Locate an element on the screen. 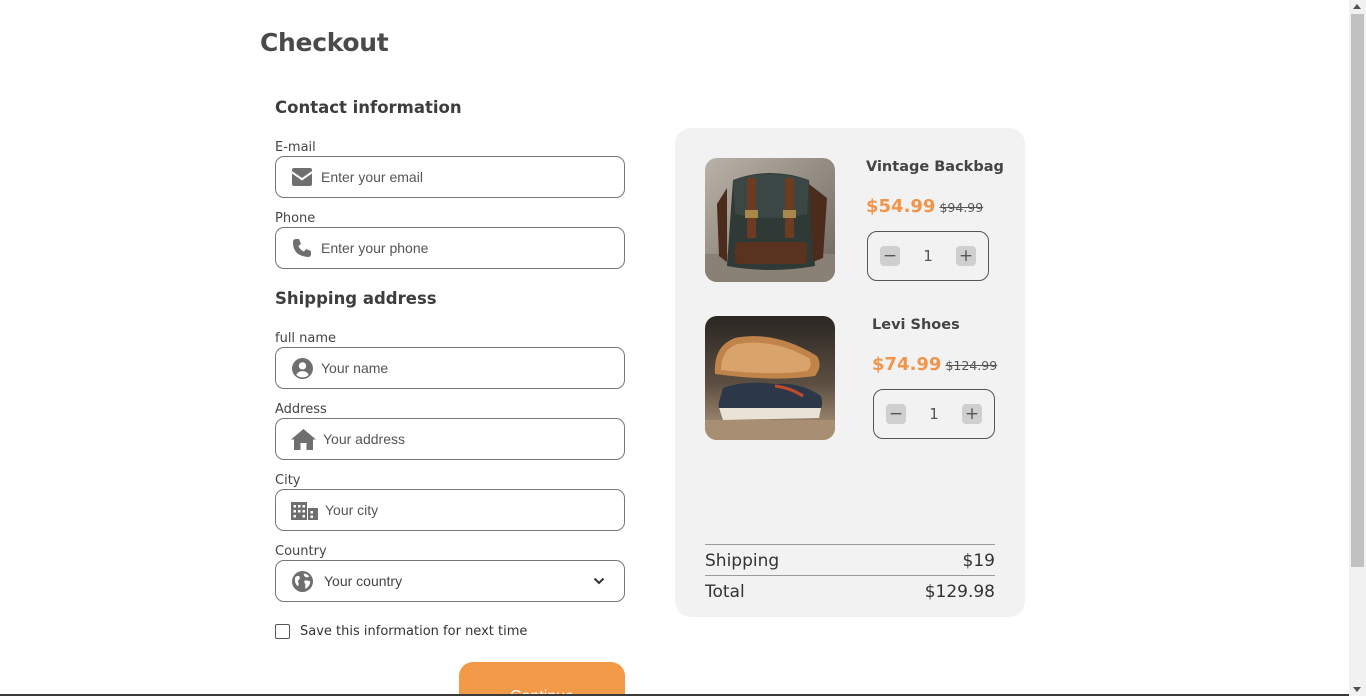 The width and height of the screenshot is (1366, 696). globe-icon is located at coordinates (302, 581).